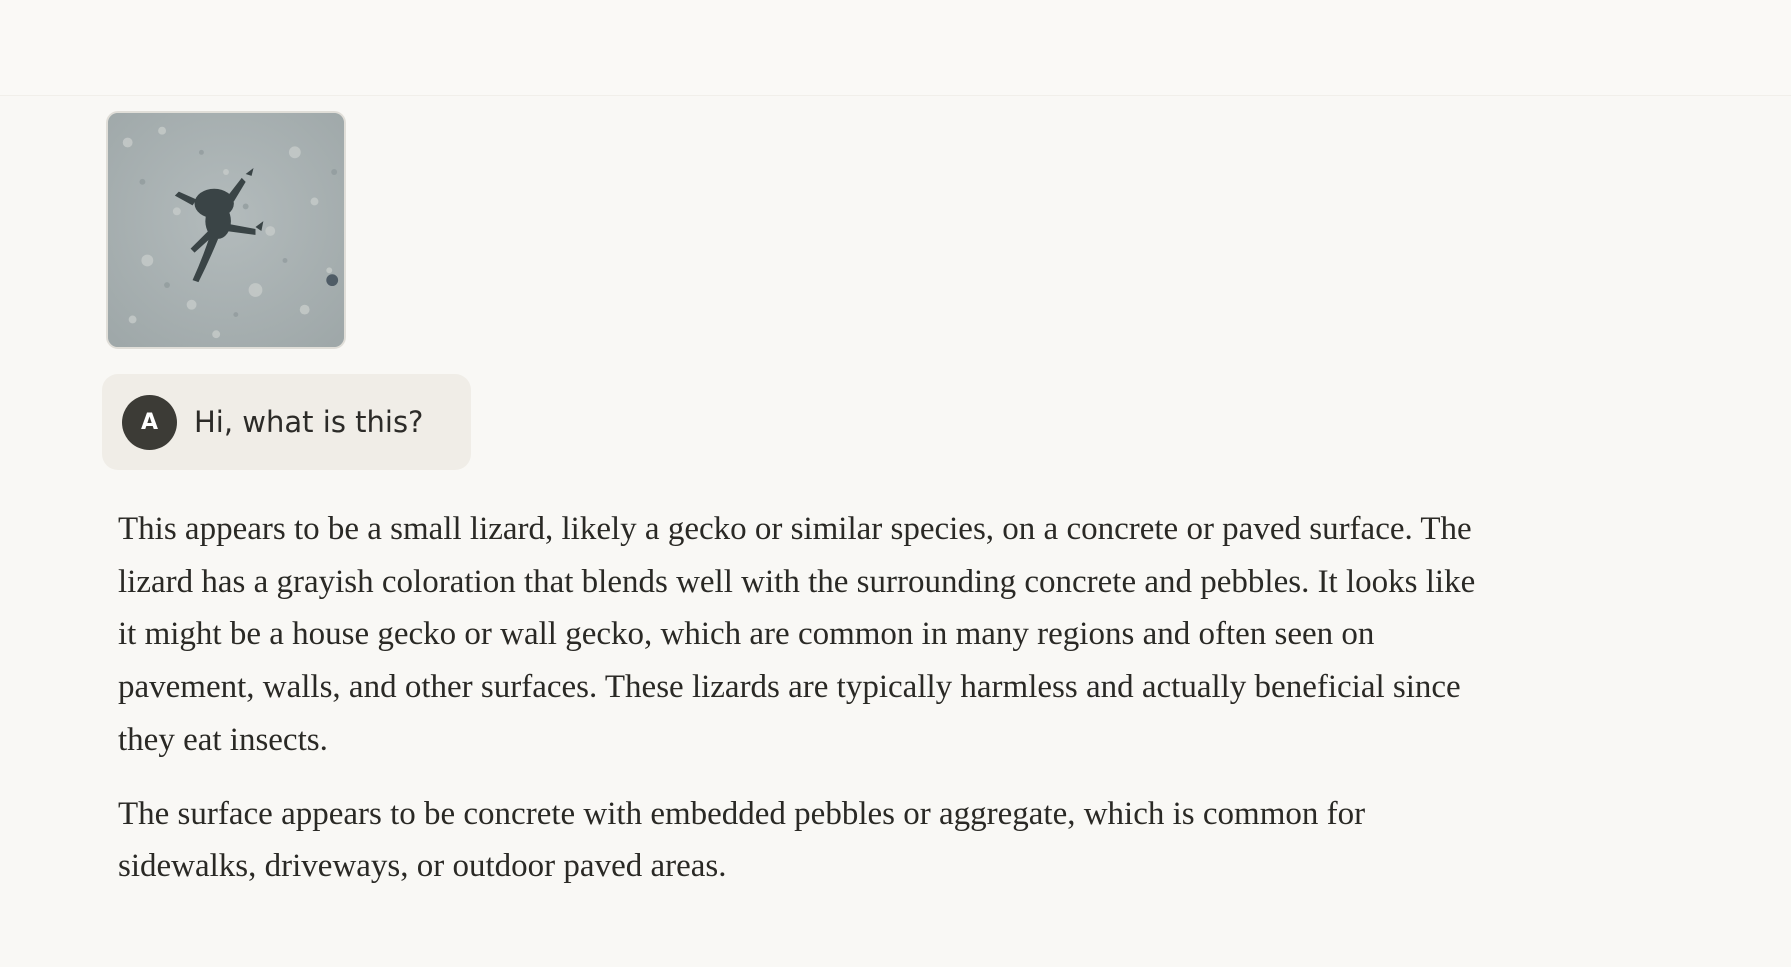 The width and height of the screenshot is (1791, 967). I want to click on lizard-photo-icon, so click(226, 230).